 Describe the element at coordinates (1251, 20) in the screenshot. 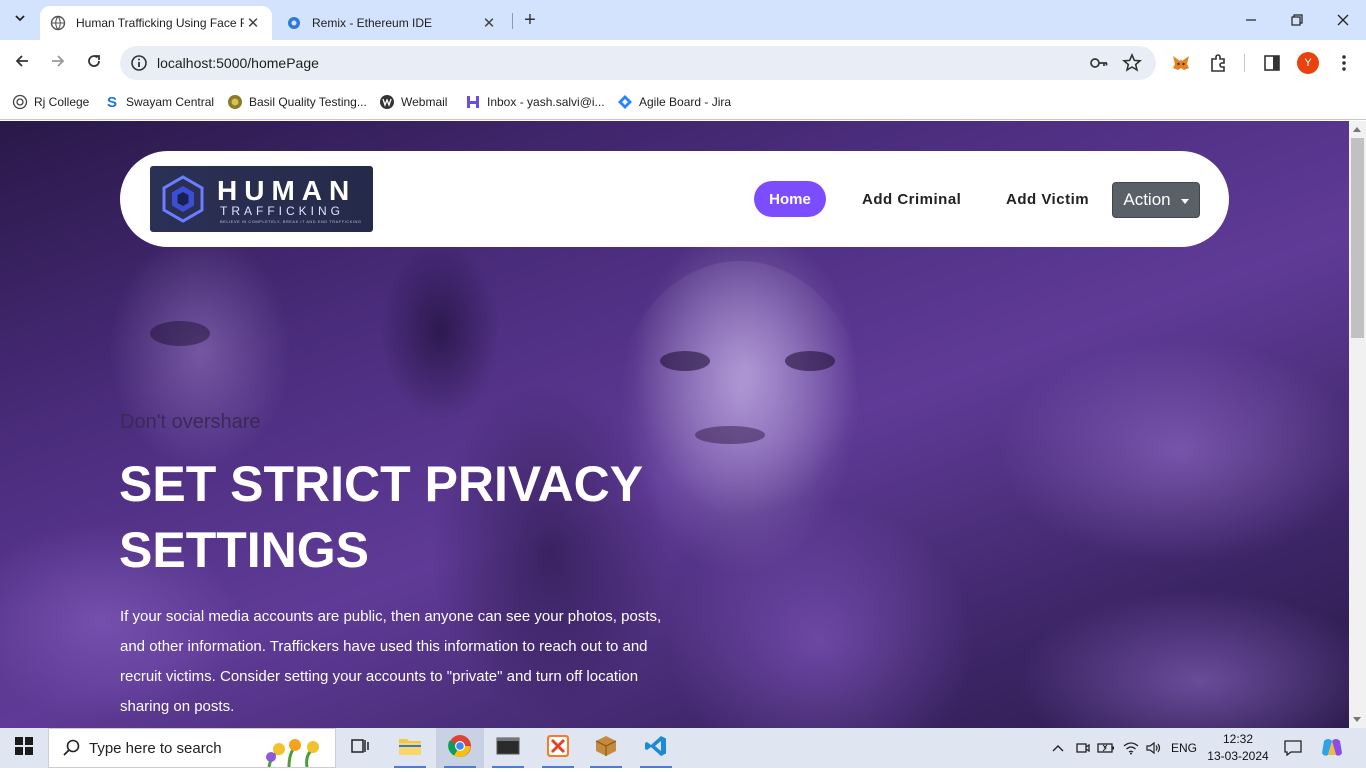

I see `minimize-button` at that location.